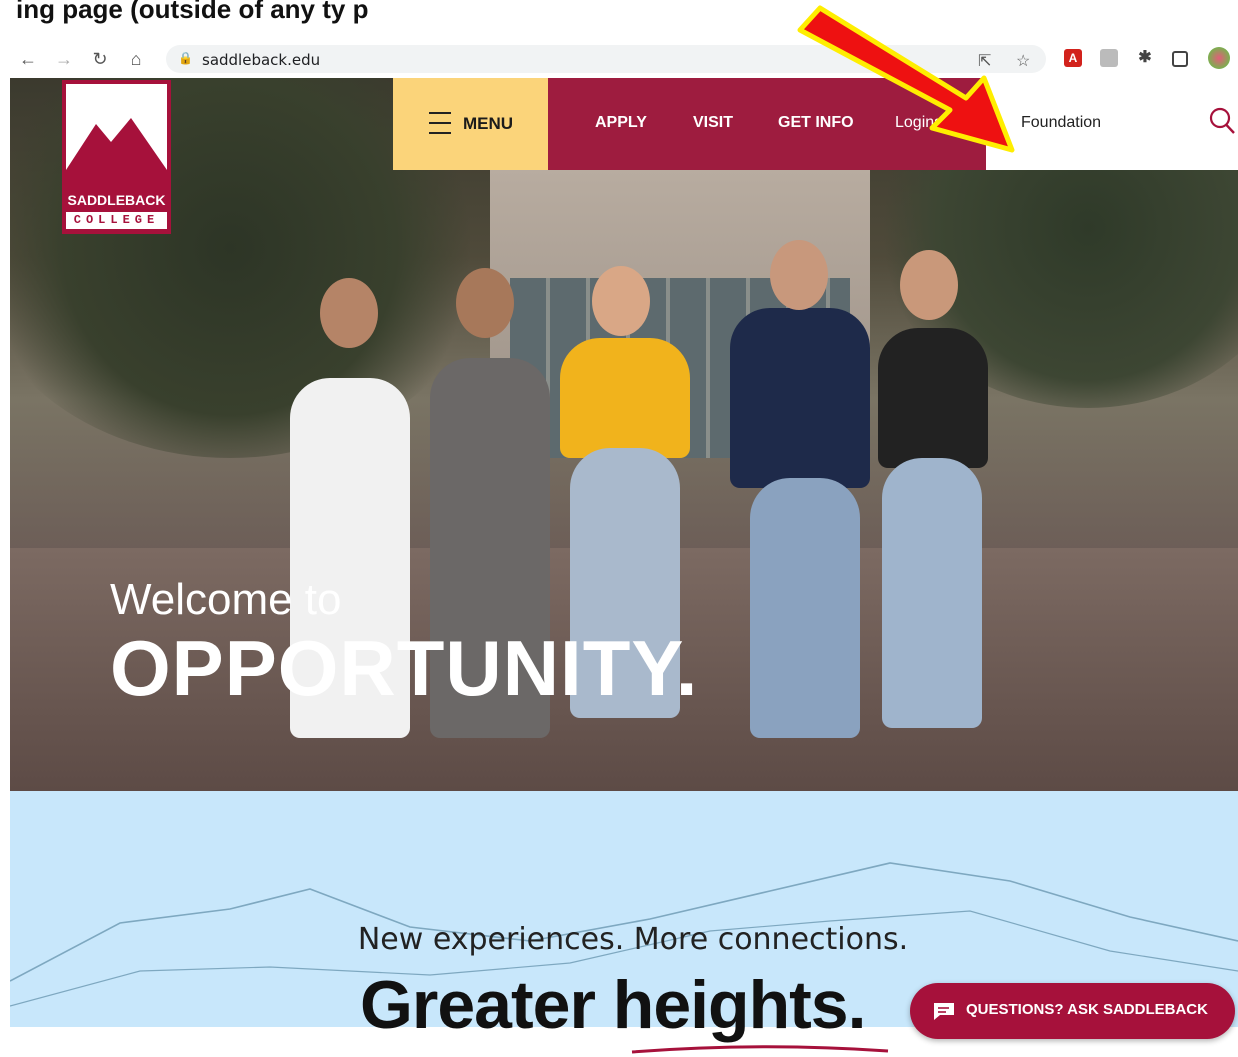  I want to click on url-text: saddleback.edu, so click(261, 60).